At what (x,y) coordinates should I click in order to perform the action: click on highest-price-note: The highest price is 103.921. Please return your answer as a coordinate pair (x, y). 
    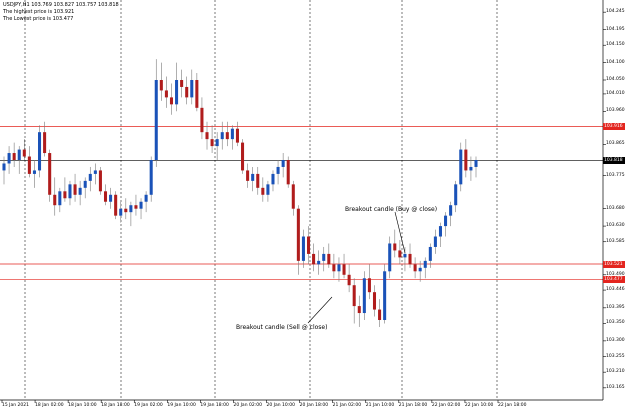
    Looking at the image, I should click on (39, 12).